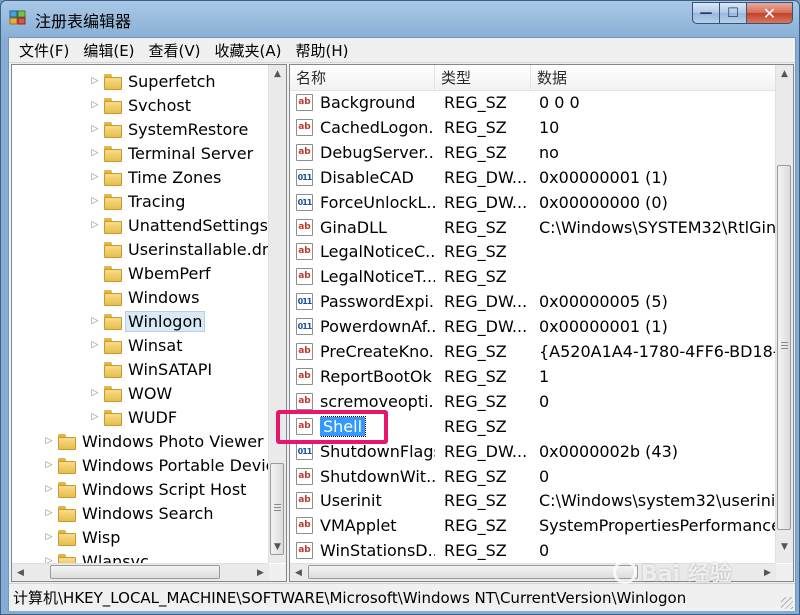  Describe the element at coordinates (784, 347) in the screenshot. I see `values-scroll-thumb` at that location.